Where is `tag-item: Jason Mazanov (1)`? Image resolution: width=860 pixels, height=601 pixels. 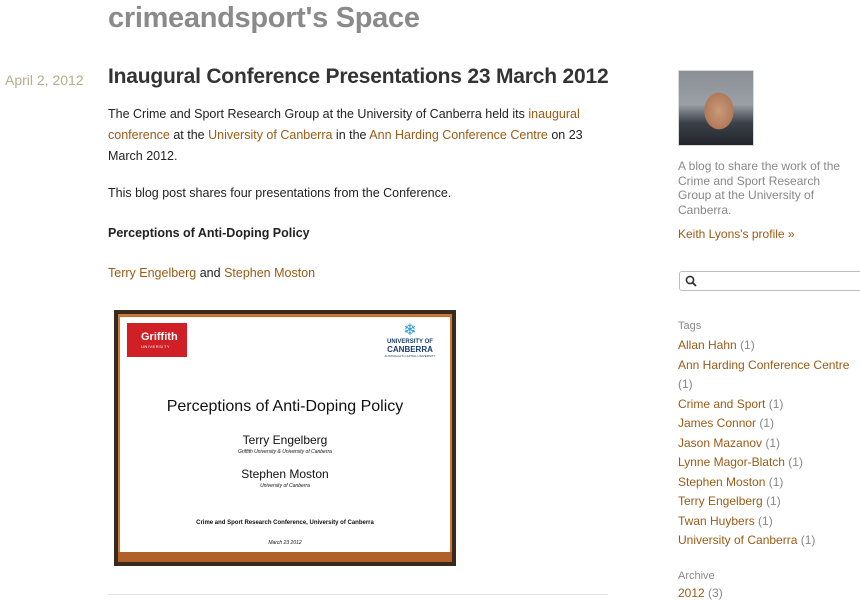
tag-item: Jason Mazanov (1) is located at coordinates (768, 444).